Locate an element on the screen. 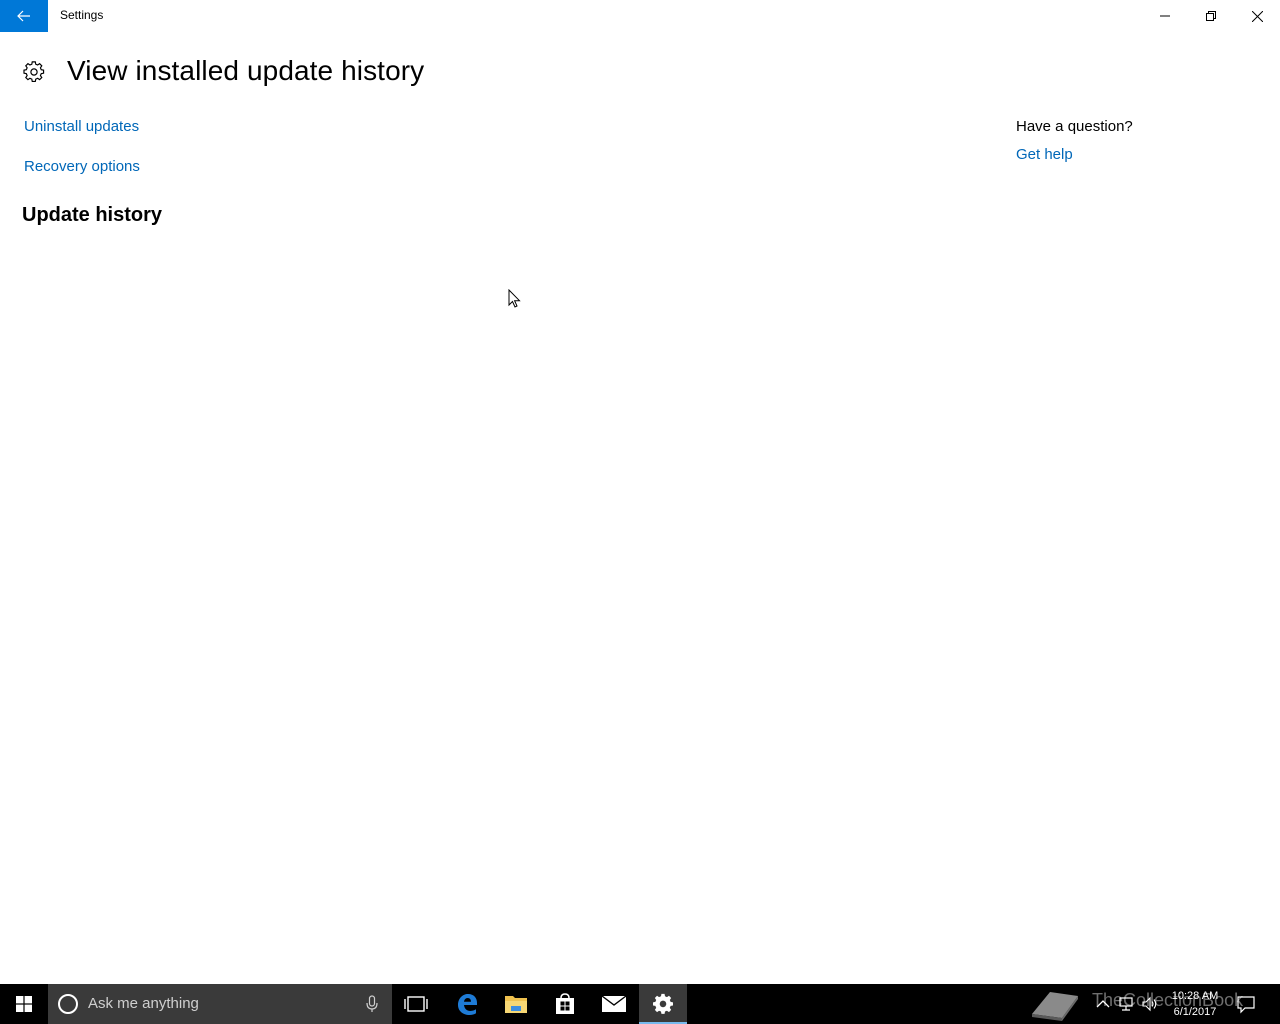 The width and height of the screenshot is (1280, 1024). back-arrow-icon is located at coordinates (23, 16).